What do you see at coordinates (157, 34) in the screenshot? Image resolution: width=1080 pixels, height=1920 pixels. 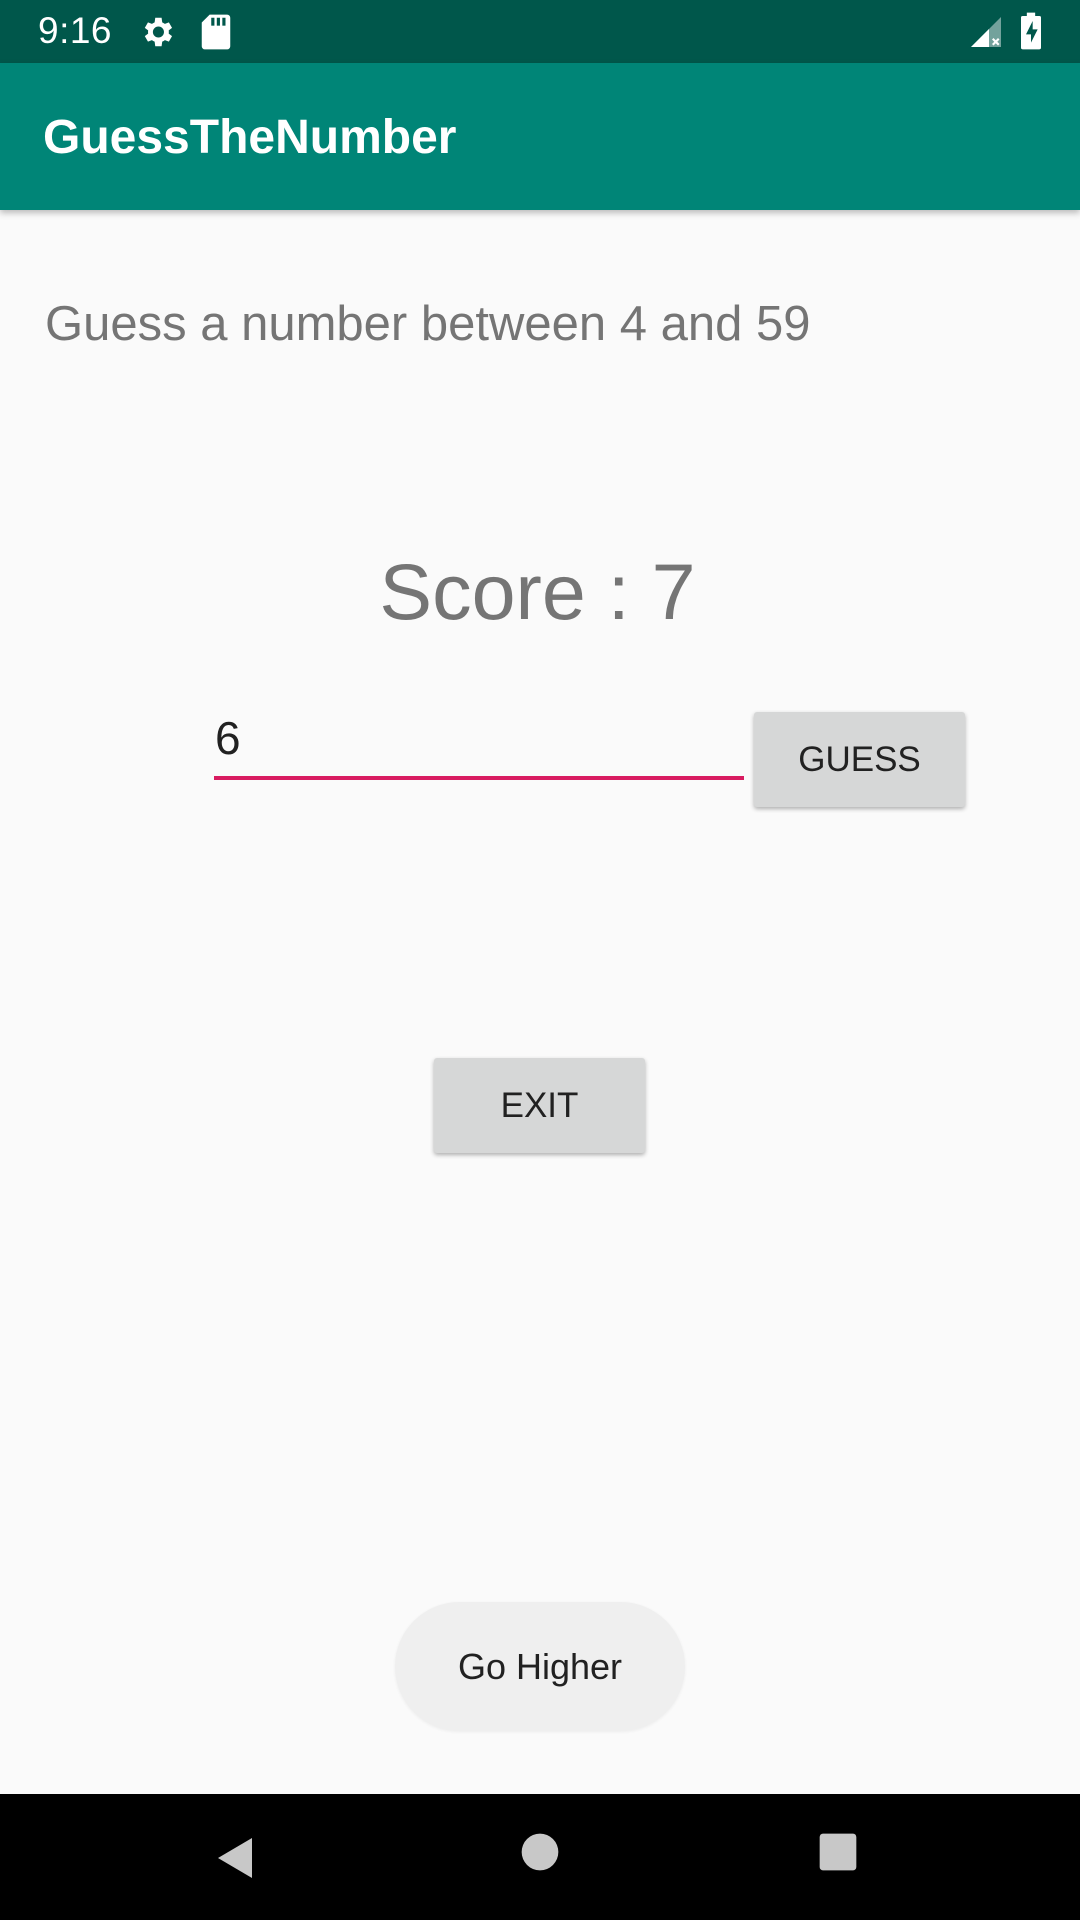 I see `gear-icon` at bounding box center [157, 34].